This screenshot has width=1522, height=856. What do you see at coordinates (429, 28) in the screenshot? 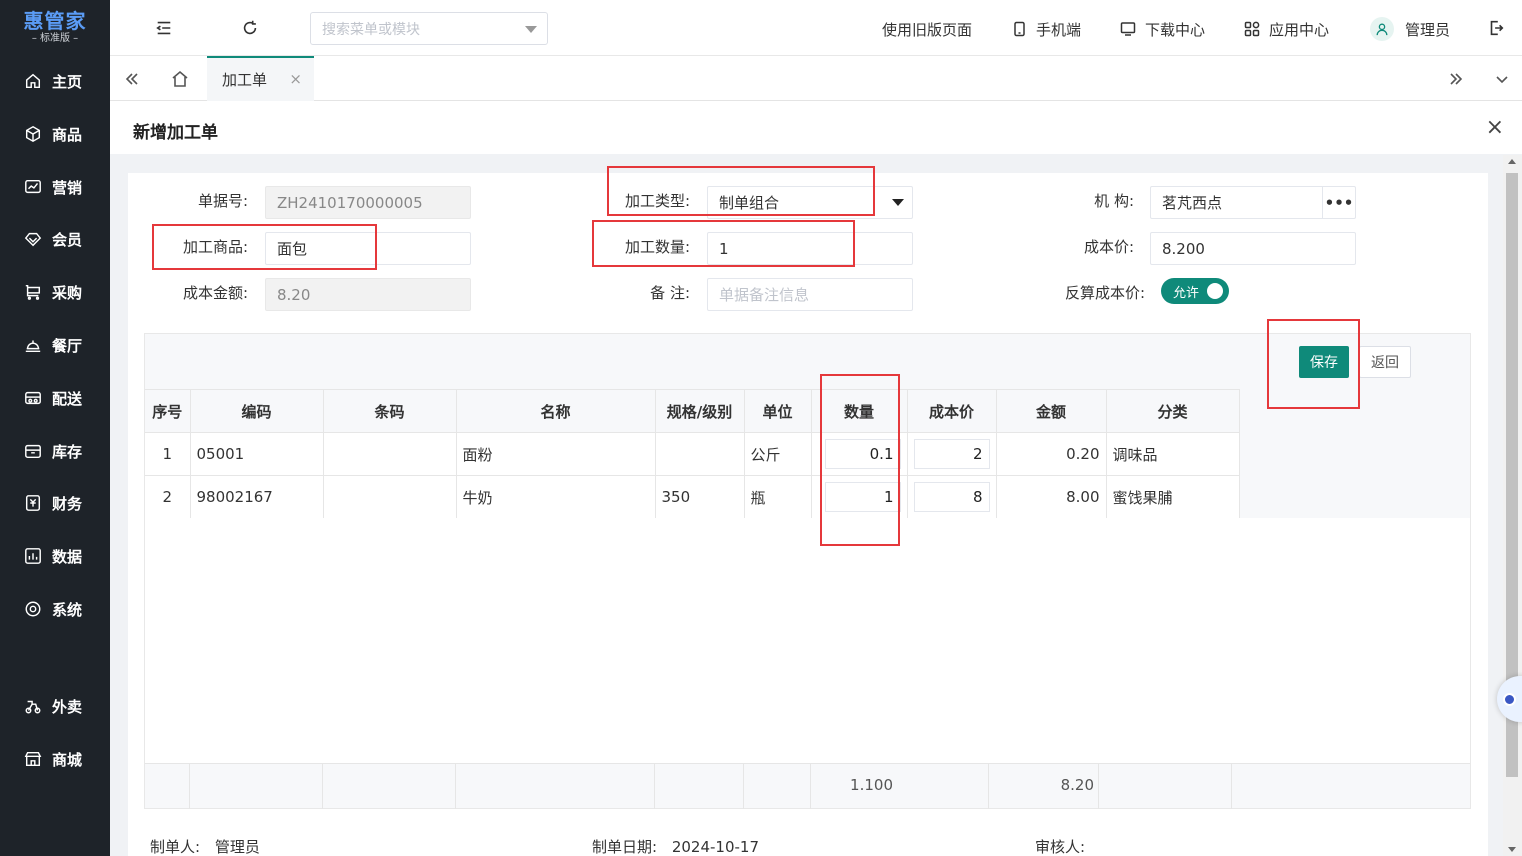
I see `search-input: 搜索菜单或模块` at bounding box center [429, 28].